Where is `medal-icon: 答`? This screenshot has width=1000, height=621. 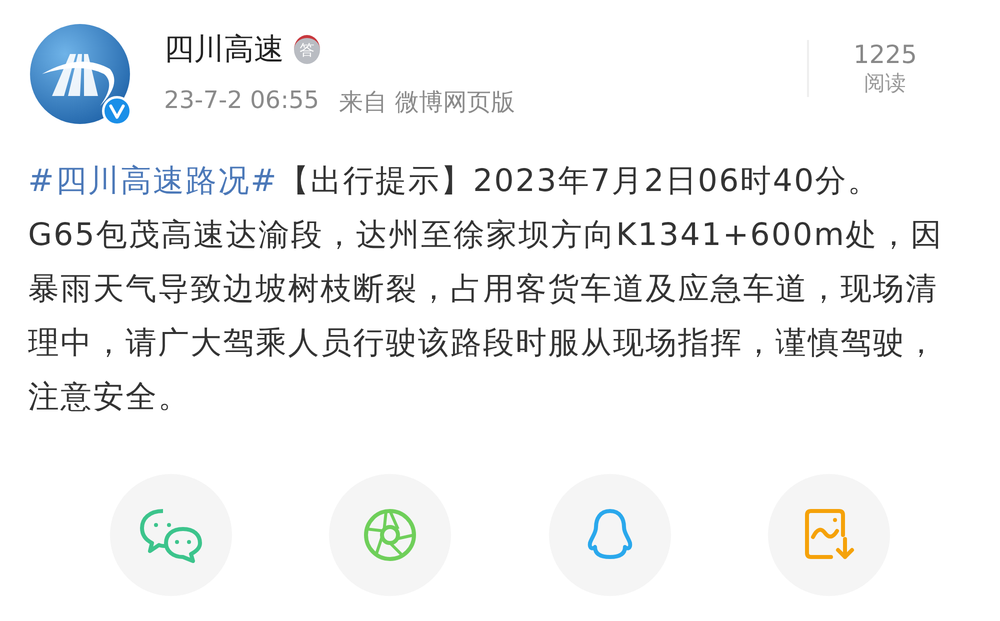
medal-icon: 答 is located at coordinates (307, 49).